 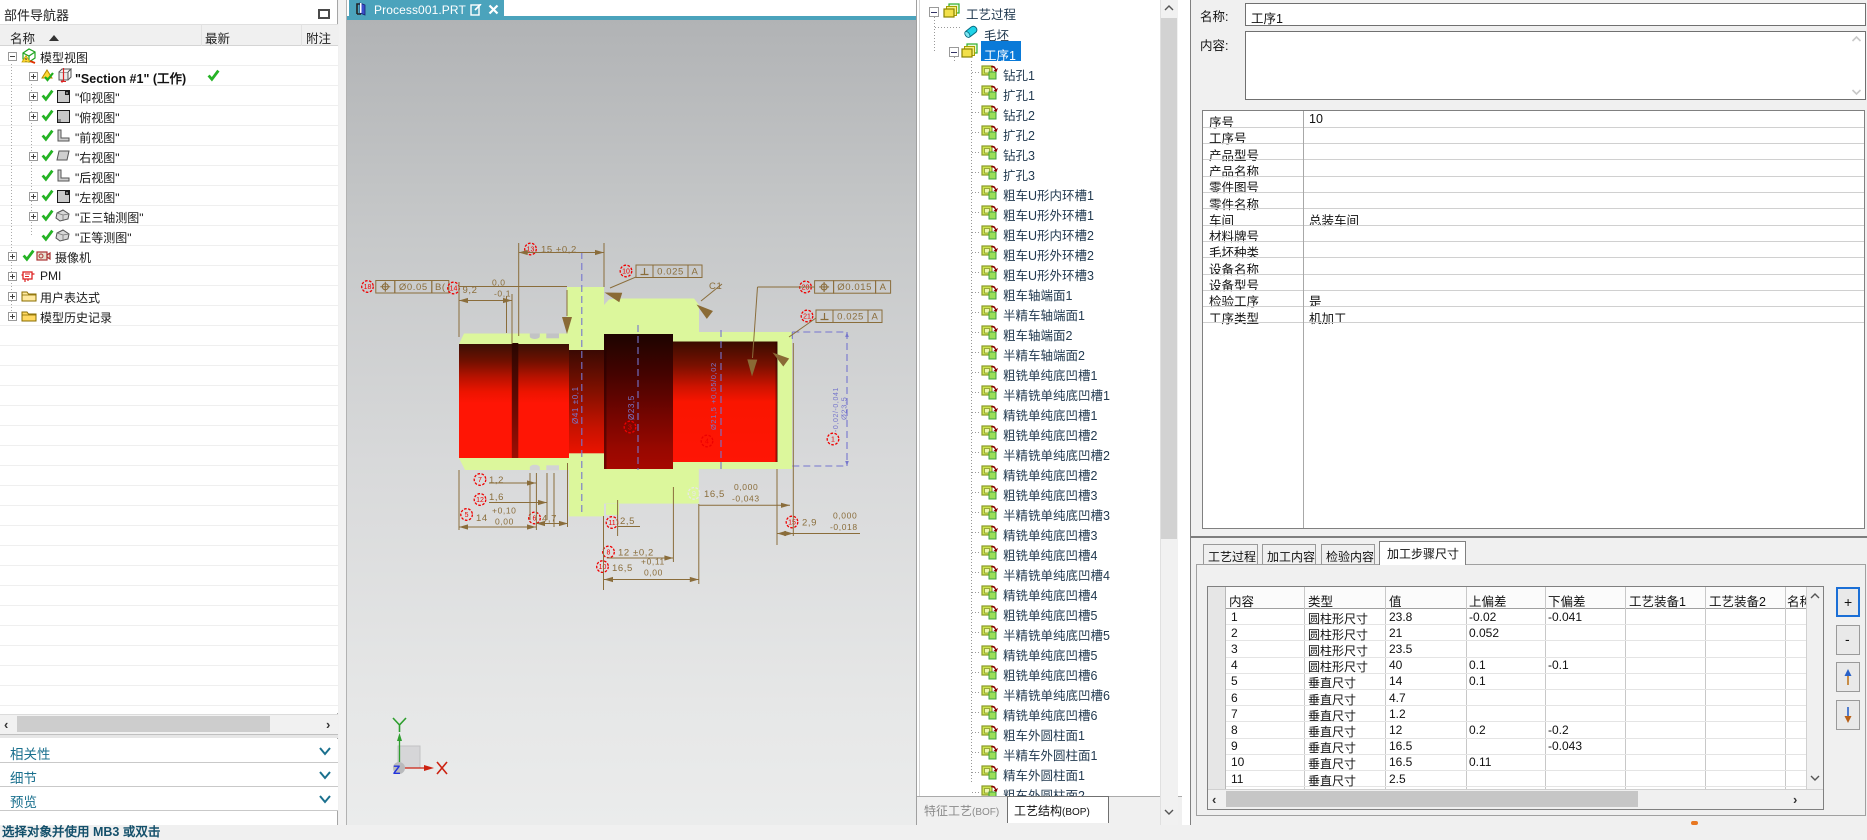 I want to click on svg-text: 18, so click(x=368, y=287).